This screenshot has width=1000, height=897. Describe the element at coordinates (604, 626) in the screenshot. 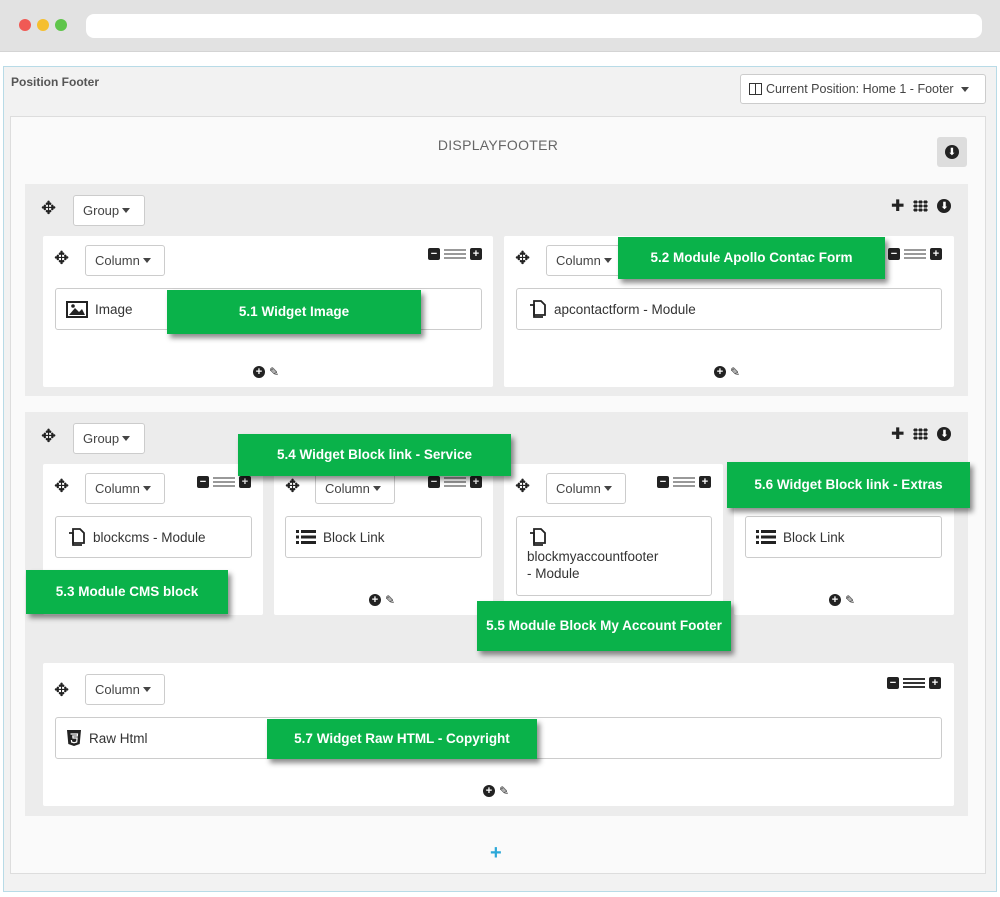

I see `annotation-5-5: 5.5 Module Block My Account Footer` at that location.